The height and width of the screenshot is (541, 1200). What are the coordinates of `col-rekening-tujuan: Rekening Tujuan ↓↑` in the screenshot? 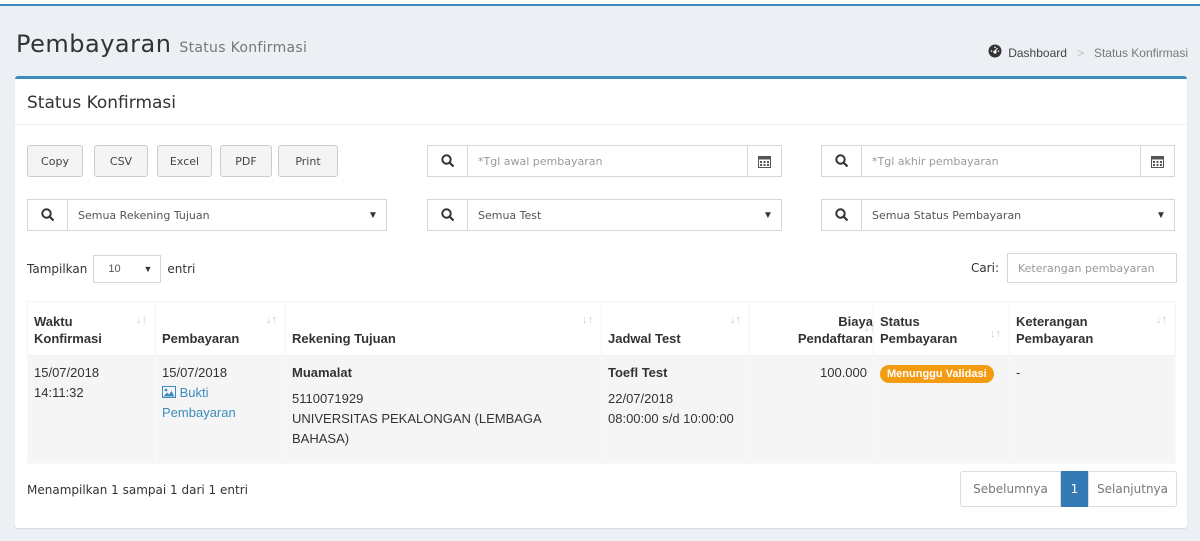 It's located at (443, 329).